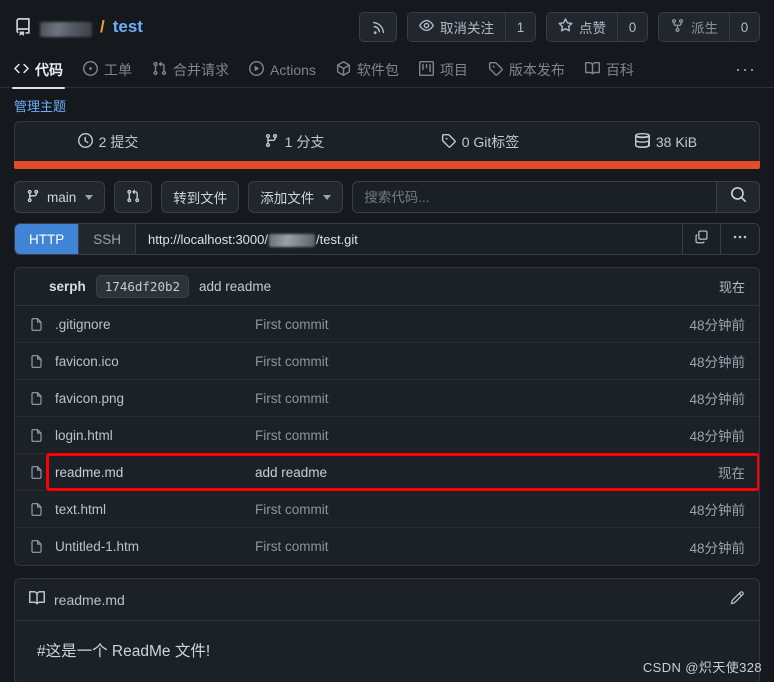 The height and width of the screenshot is (682, 774). I want to click on file-commit-message: add readme, so click(486, 472).